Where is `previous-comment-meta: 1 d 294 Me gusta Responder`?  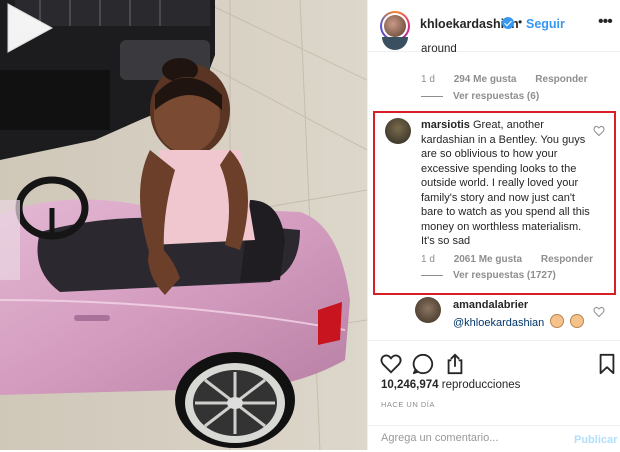
previous-comment-meta: 1 d 294 Me gusta Responder is located at coordinates (512, 79).